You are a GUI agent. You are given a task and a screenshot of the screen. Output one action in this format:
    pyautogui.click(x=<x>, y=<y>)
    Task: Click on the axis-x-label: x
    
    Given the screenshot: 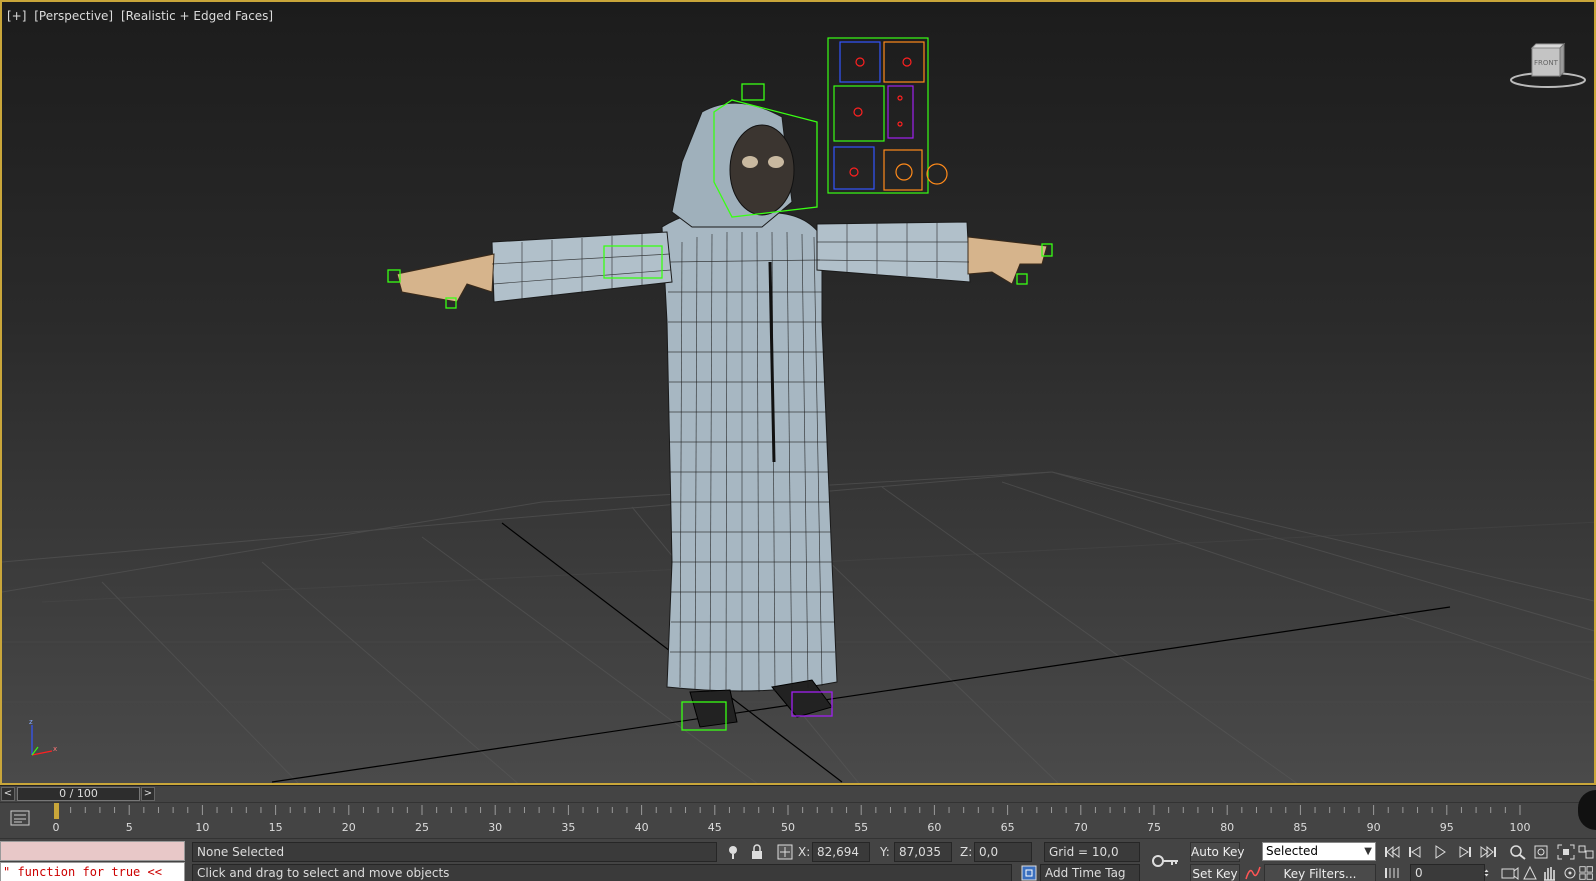 What is the action you would take?
    pyautogui.click(x=55, y=749)
    